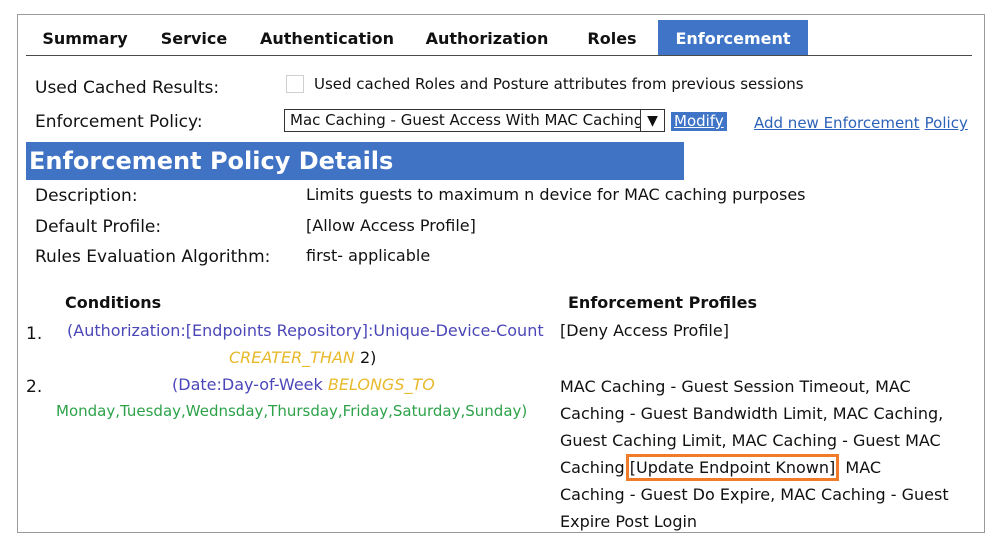 This screenshot has width=1000, height=541. What do you see at coordinates (368, 255) in the screenshot?
I see `algorithm-value: first- applicable` at bounding box center [368, 255].